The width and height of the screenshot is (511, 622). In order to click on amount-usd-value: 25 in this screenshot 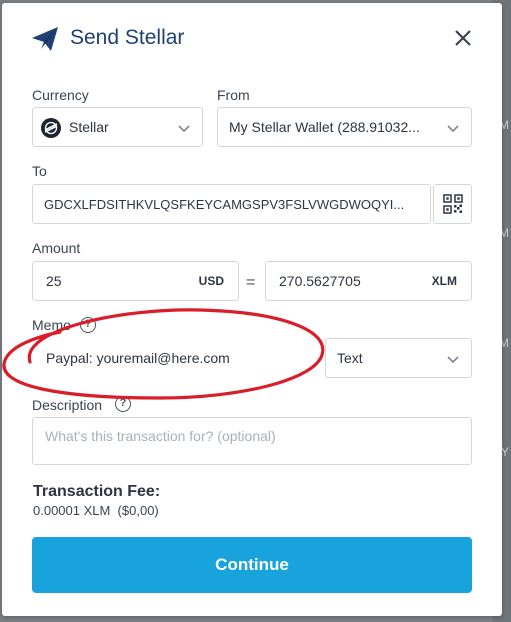, I will do `click(54, 281)`.